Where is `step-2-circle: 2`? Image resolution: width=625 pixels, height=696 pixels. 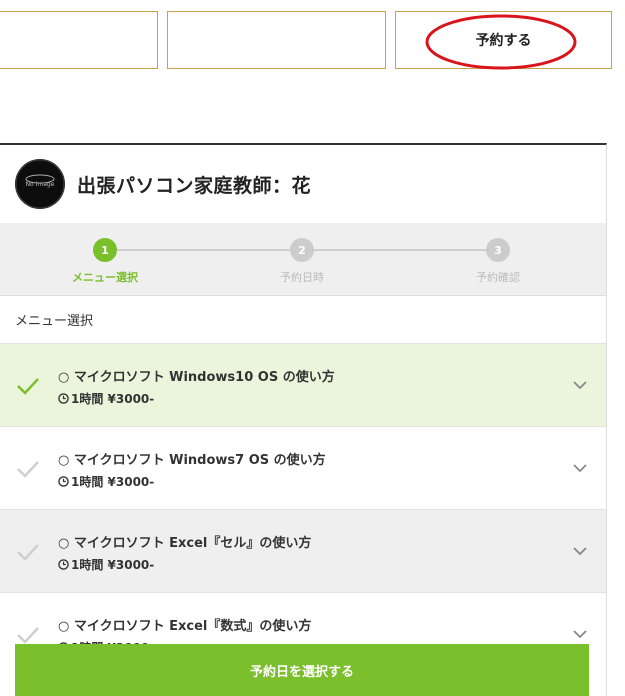
step-2-circle: 2 is located at coordinates (302, 250).